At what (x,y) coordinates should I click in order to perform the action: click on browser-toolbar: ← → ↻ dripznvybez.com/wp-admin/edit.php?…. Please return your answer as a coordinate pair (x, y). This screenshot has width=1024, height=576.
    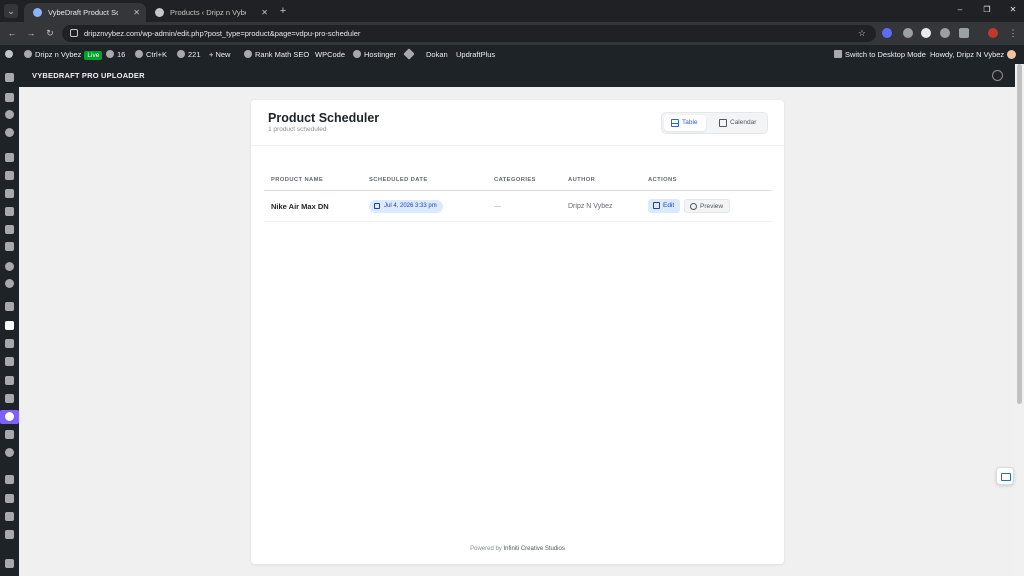
    Looking at the image, I should click on (512, 33).